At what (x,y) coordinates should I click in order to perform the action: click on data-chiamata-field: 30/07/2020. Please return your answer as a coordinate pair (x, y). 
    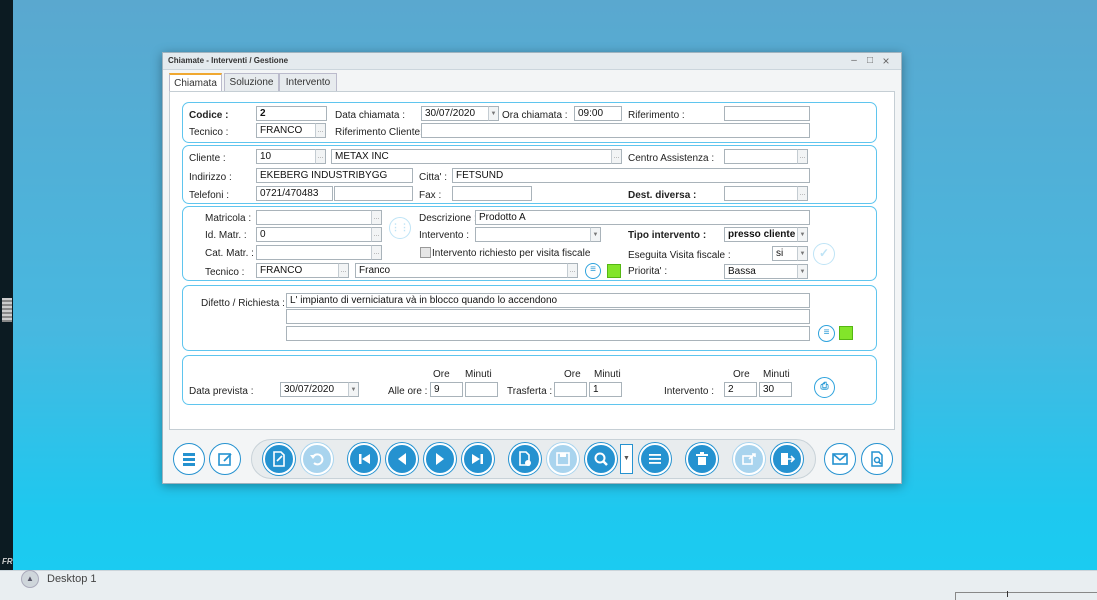
    Looking at the image, I should click on (455, 113).